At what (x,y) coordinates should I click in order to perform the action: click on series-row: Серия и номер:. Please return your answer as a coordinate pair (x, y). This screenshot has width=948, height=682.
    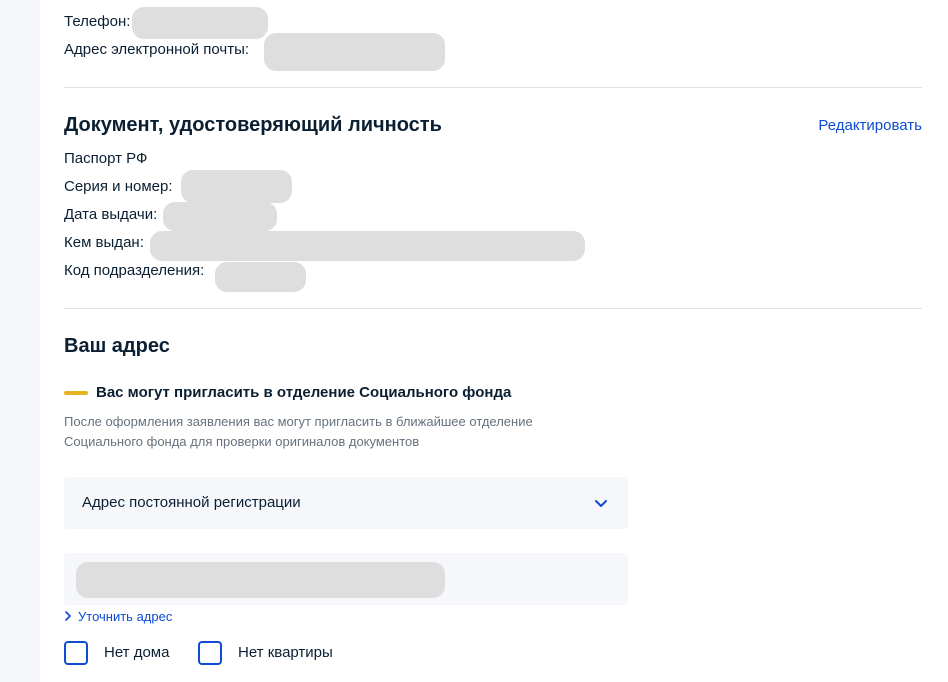
    Looking at the image, I should click on (118, 187).